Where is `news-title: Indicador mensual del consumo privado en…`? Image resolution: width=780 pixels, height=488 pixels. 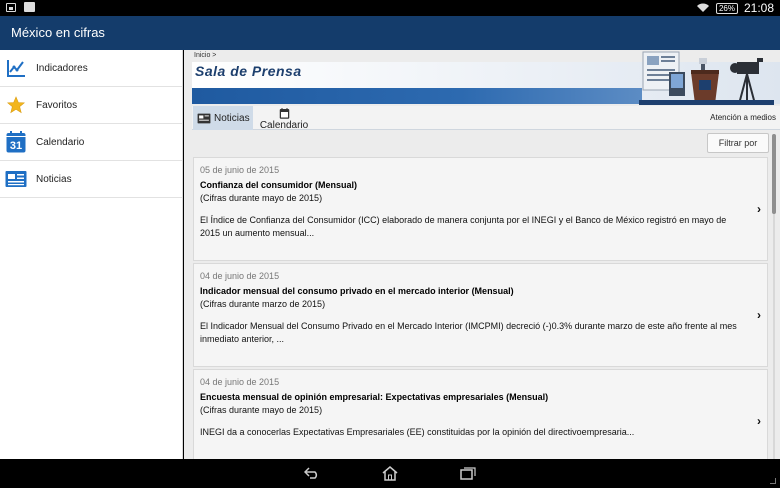
news-title: Indicador mensual del consumo privado en… is located at coordinates (357, 291).